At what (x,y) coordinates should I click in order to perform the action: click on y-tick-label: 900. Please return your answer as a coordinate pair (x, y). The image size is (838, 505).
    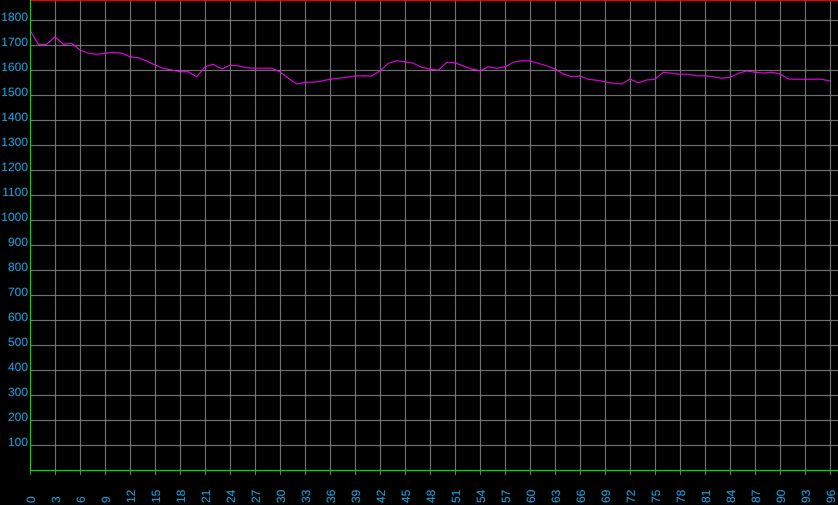
    Looking at the image, I should click on (18, 242).